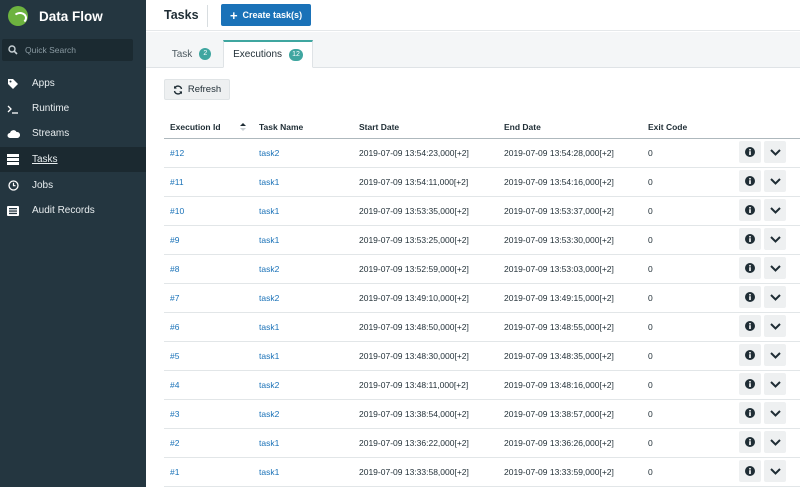  I want to click on plus-icon: +, so click(233, 15).